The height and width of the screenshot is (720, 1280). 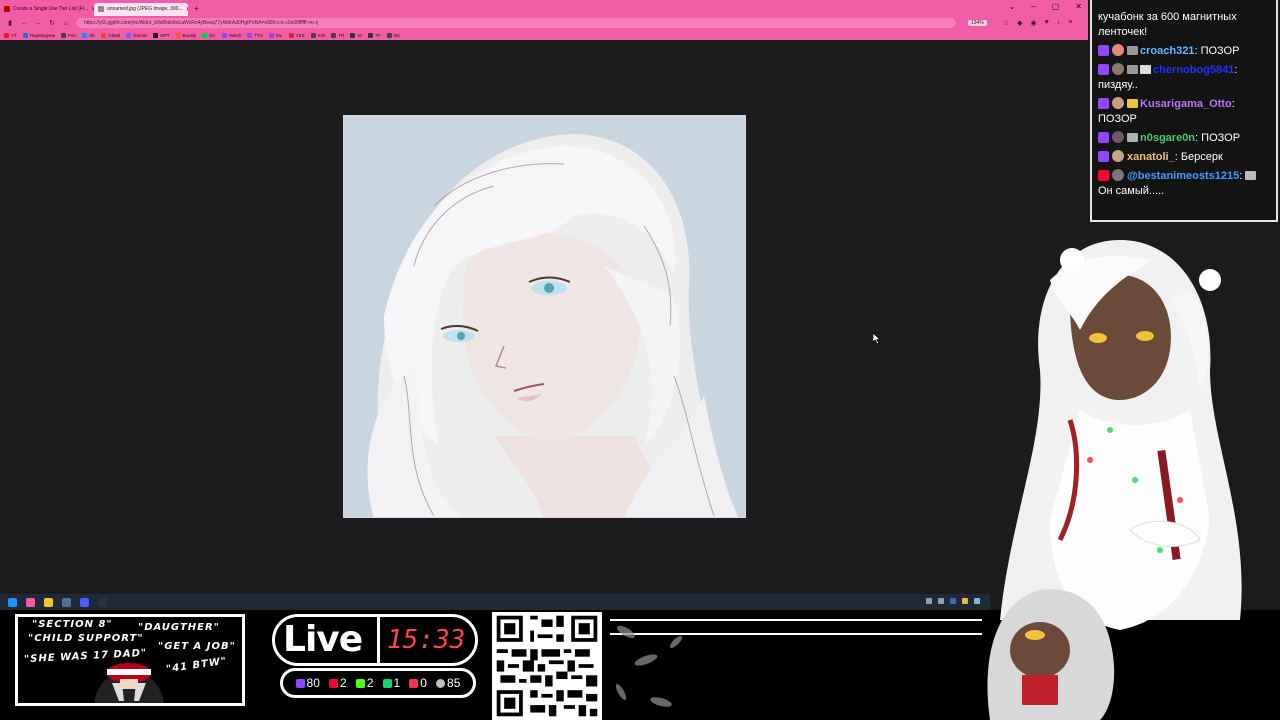 What do you see at coordinates (1070, 23) in the screenshot?
I see `menu-icon: ≡` at bounding box center [1070, 23].